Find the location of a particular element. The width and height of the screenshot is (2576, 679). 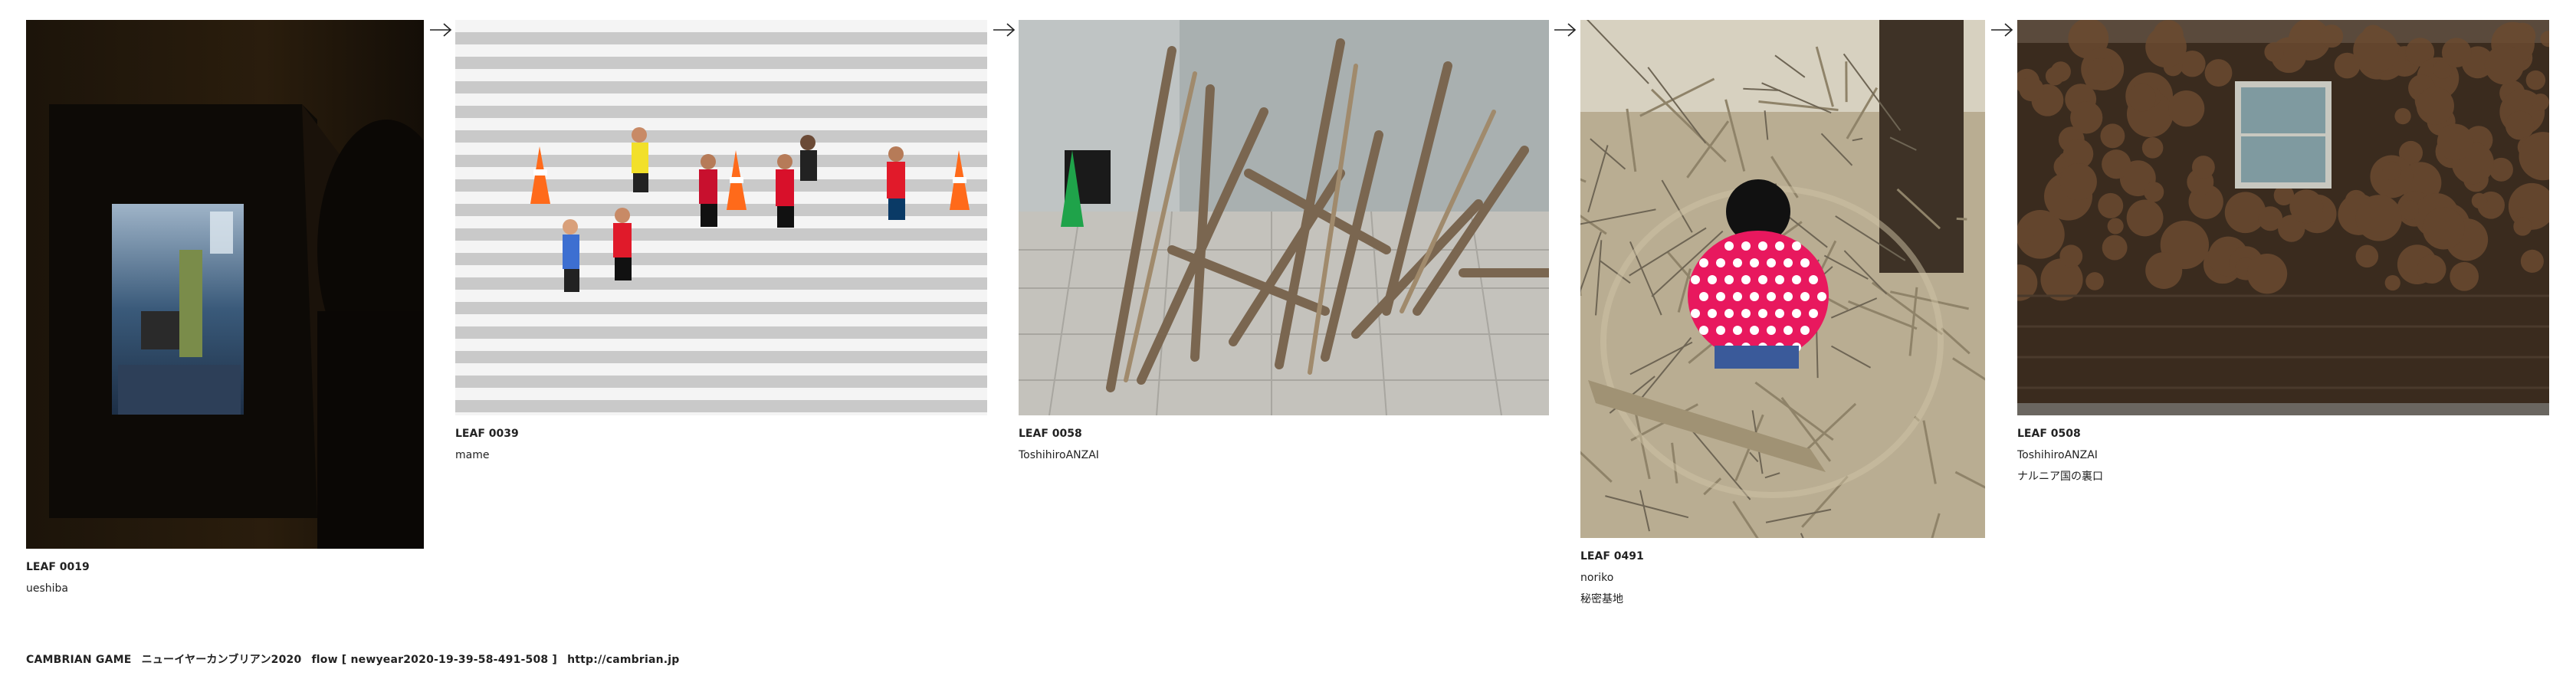

child-in-grass-nest-photo is located at coordinates (1782, 279).